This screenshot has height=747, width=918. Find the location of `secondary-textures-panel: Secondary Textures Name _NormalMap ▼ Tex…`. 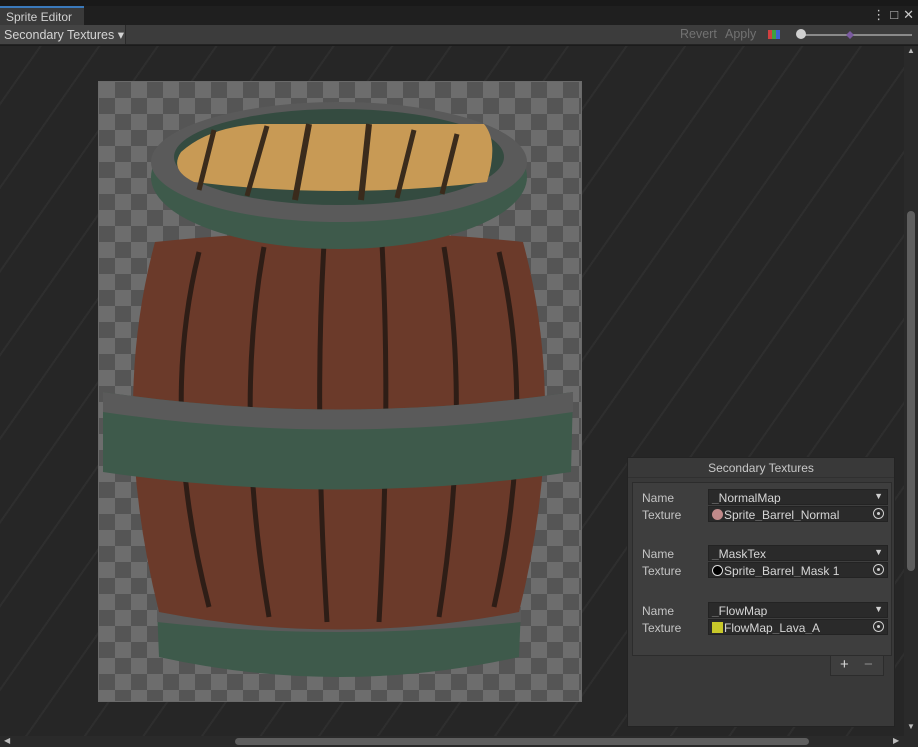

secondary-textures-panel: Secondary Textures Name _NormalMap ▼ Tex… is located at coordinates (761, 592).